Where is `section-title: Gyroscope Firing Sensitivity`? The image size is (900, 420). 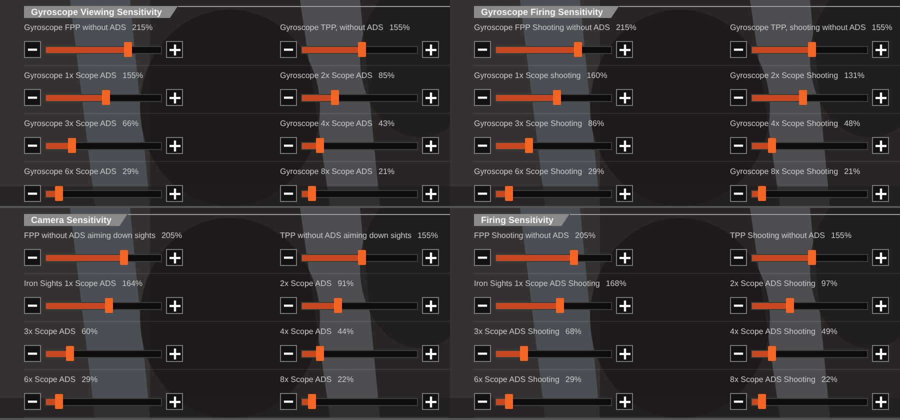
section-title: Gyroscope Firing Sensitivity is located at coordinates (547, 12).